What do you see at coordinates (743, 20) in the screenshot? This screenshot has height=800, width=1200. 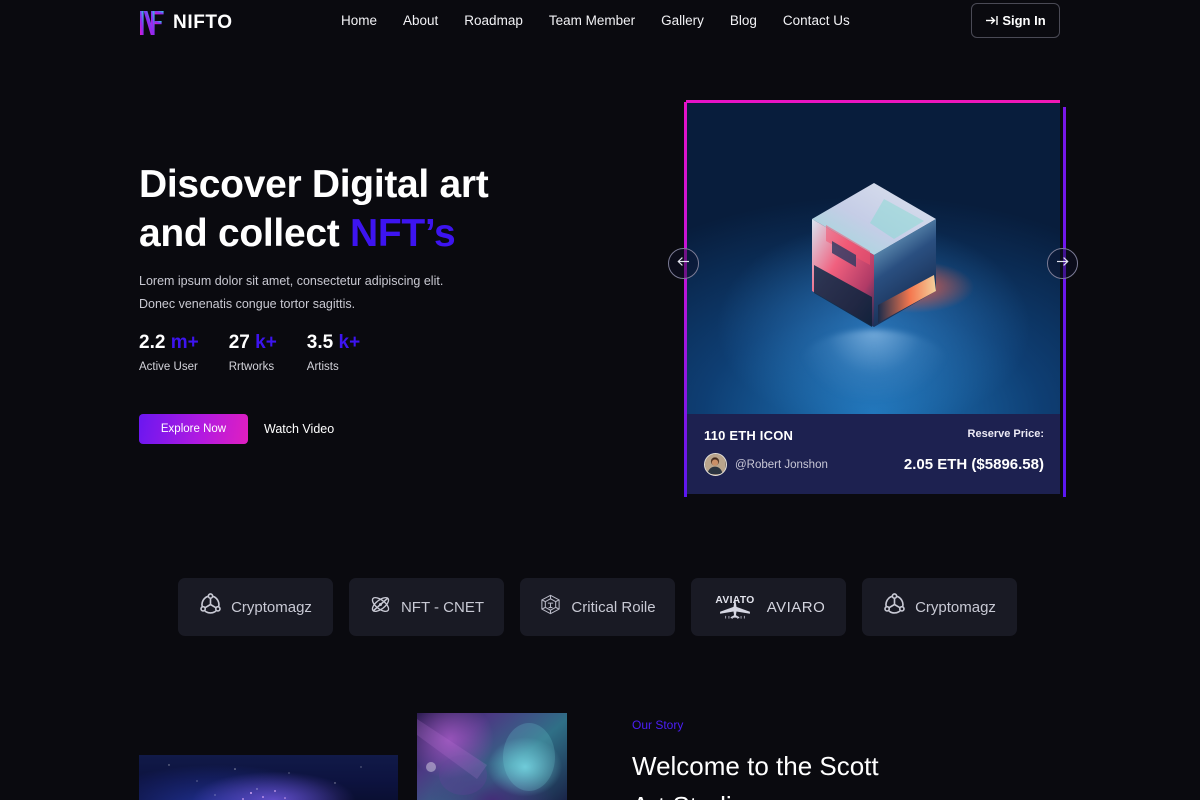 I see `nav-item-blog: Blog` at bounding box center [743, 20].